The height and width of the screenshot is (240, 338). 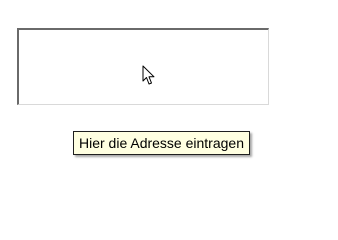 I want to click on arrow-pointer-icon, so click(x=148, y=75).